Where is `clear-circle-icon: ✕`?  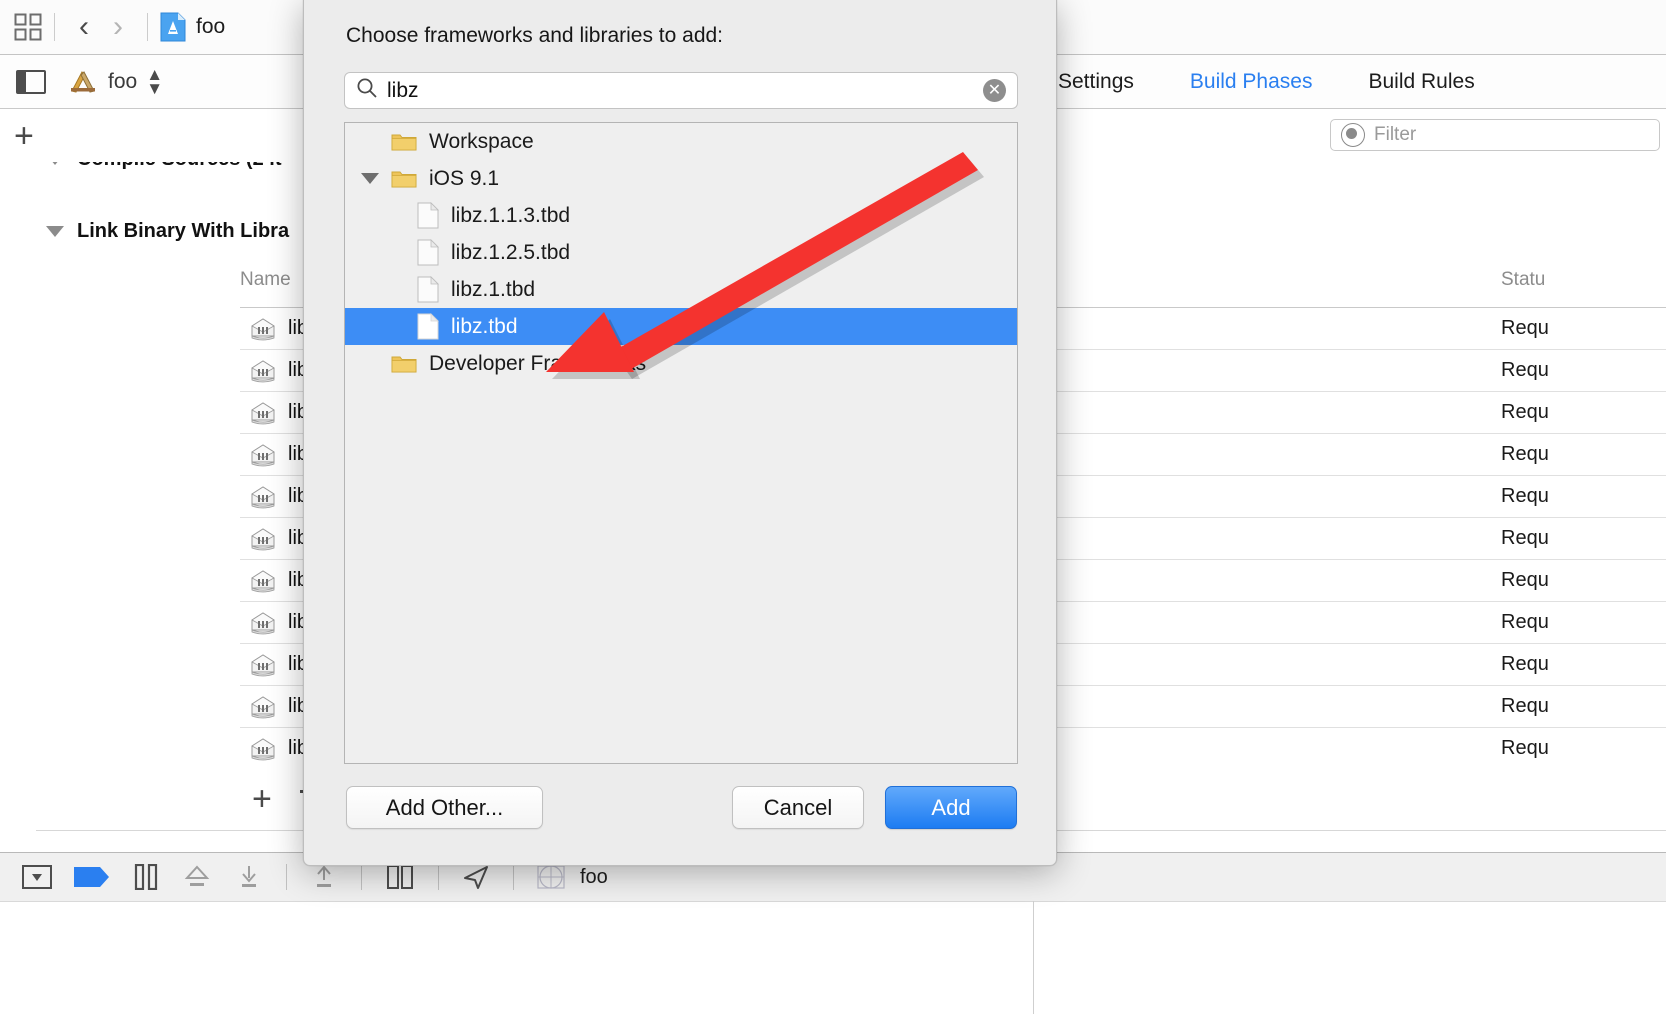
clear-circle-icon: ✕ is located at coordinates (994, 90).